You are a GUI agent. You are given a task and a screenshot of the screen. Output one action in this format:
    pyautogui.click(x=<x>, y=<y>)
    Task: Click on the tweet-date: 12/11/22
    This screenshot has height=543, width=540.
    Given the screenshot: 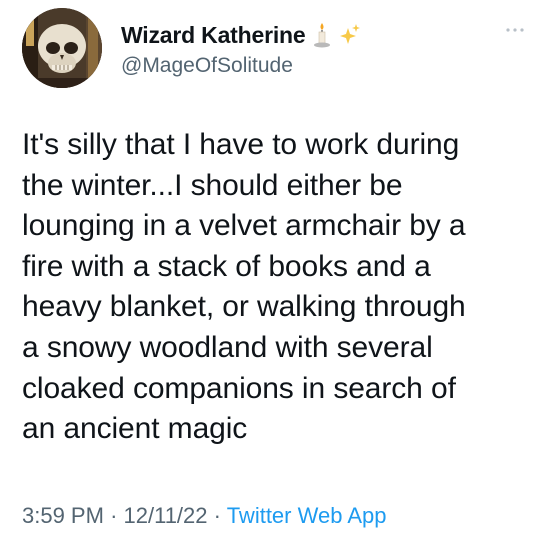 What is the action you would take?
    pyautogui.click(x=166, y=515)
    